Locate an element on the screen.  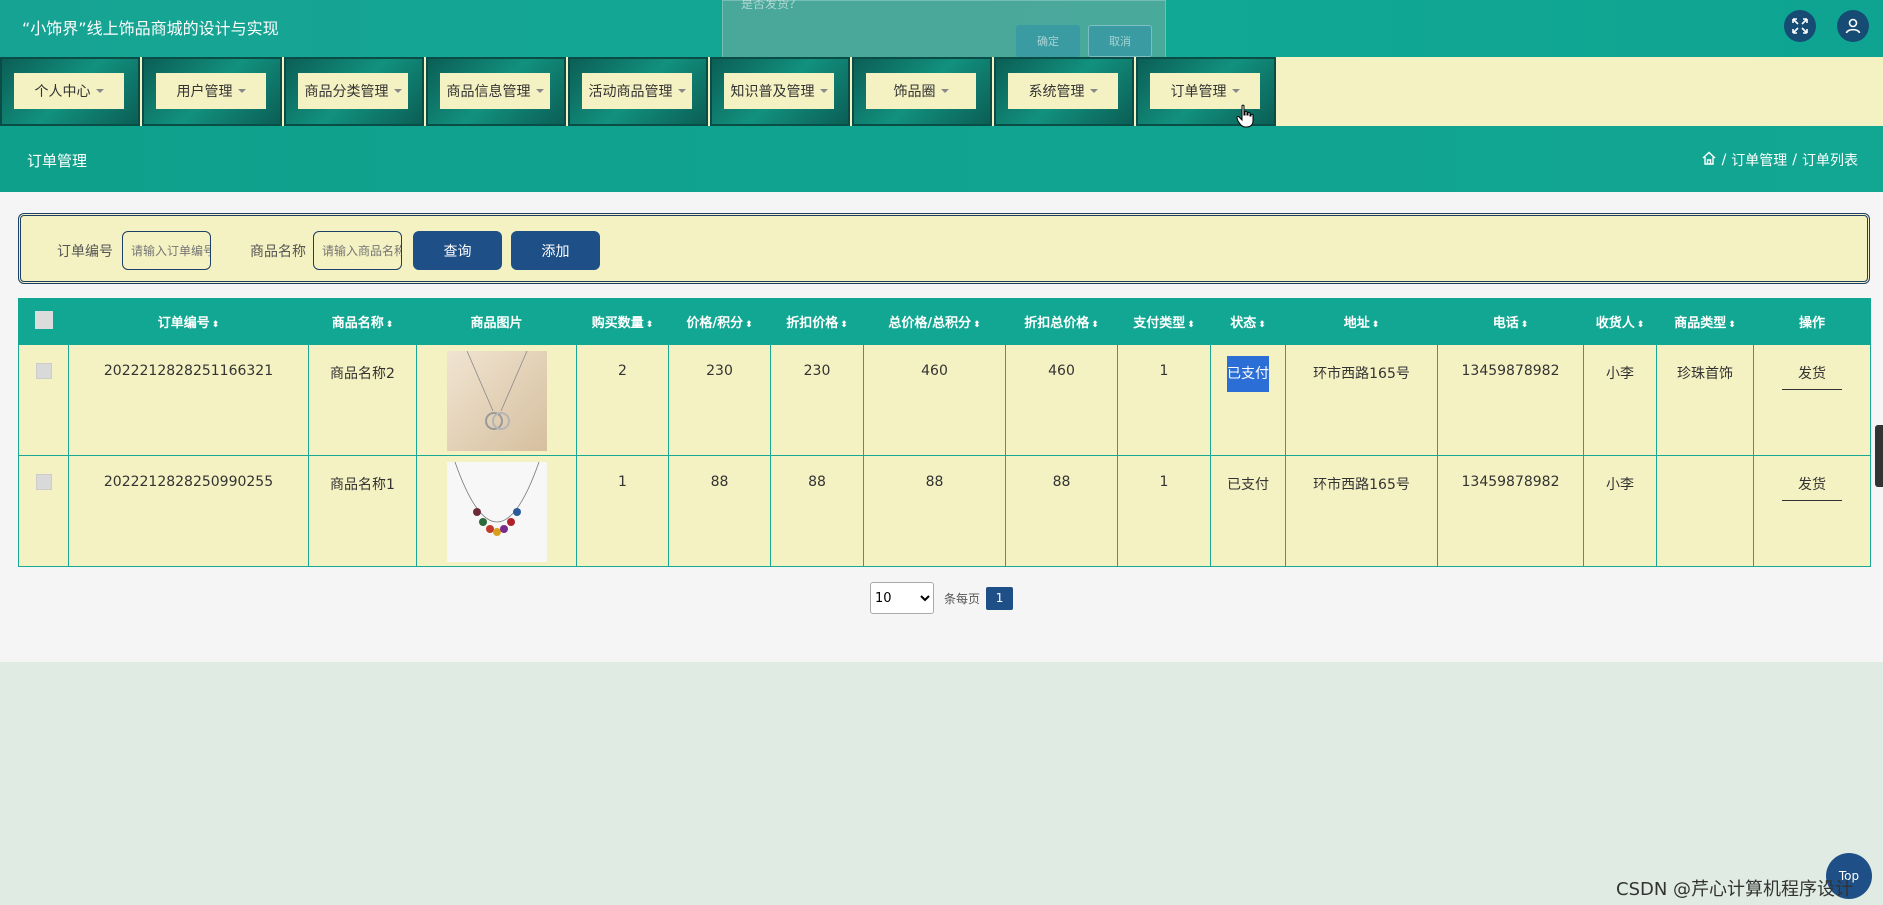
nav-knowledge-mgmt: 知识普及管理 is located at coordinates (780, 91).